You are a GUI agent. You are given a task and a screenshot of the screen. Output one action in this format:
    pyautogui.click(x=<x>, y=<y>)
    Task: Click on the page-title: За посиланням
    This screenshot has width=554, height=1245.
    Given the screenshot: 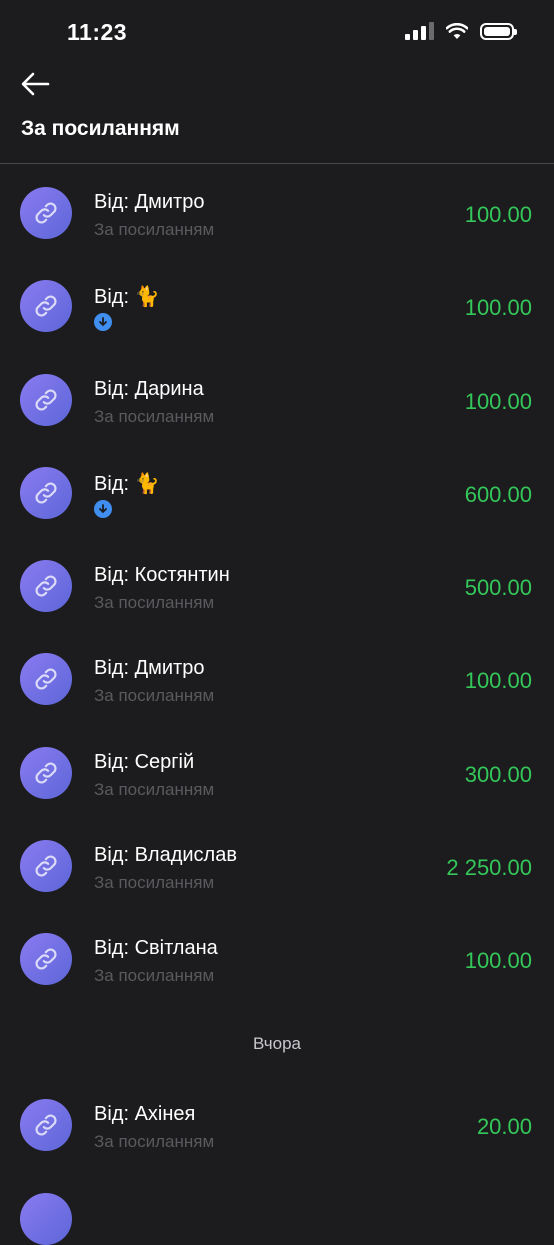 What is the action you would take?
    pyautogui.click(x=100, y=128)
    